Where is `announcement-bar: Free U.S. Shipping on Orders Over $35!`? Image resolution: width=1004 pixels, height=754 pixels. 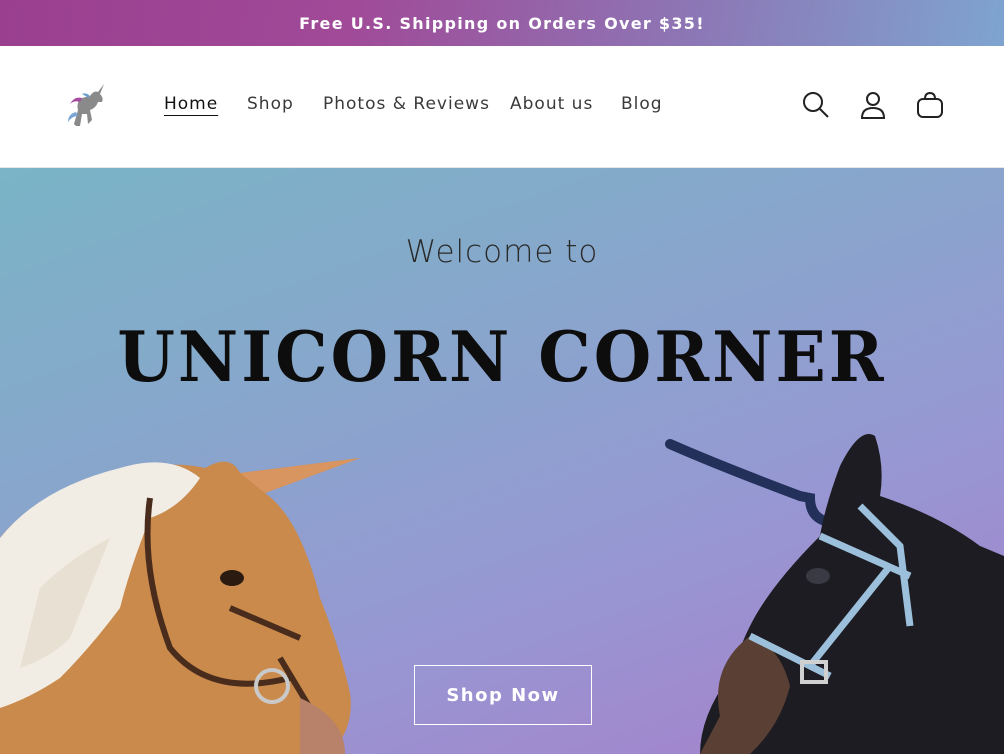 announcement-bar: Free U.S. Shipping on Orders Over $35! is located at coordinates (502, 23).